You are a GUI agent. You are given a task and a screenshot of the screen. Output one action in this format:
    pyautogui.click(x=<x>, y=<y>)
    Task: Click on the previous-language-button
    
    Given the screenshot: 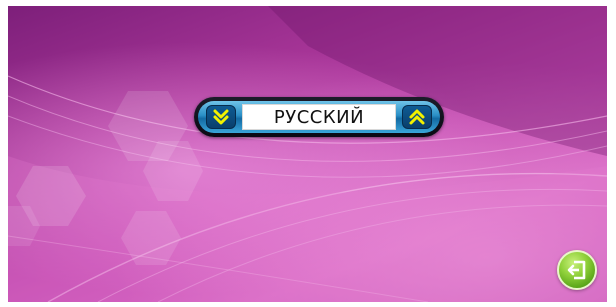 What is the action you would take?
    pyautogui.click(x=221, y=117)
    